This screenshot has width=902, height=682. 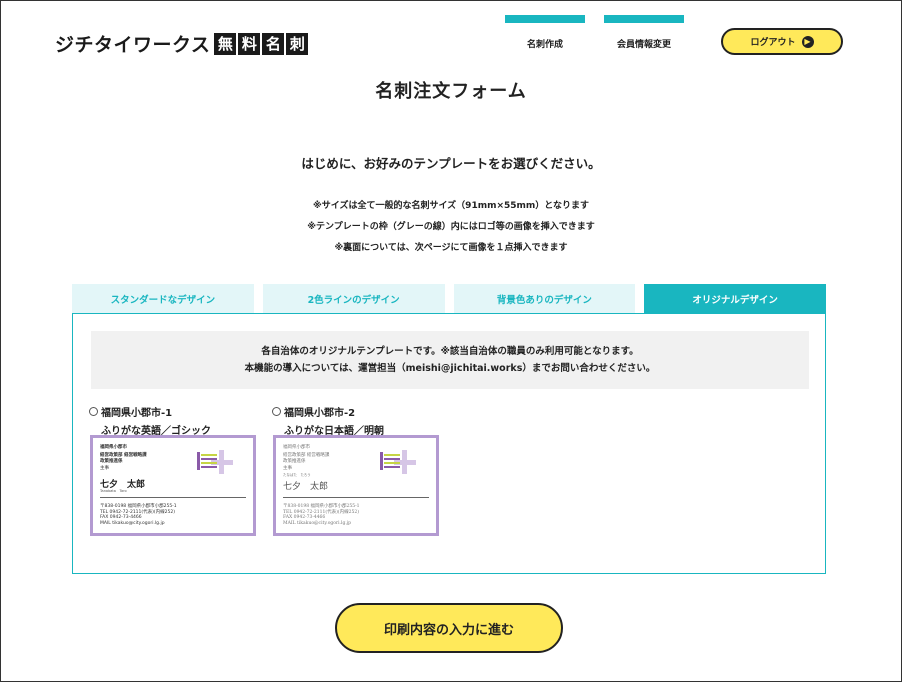 I want to click on logo-box: 無, so click(x=225, y=43).